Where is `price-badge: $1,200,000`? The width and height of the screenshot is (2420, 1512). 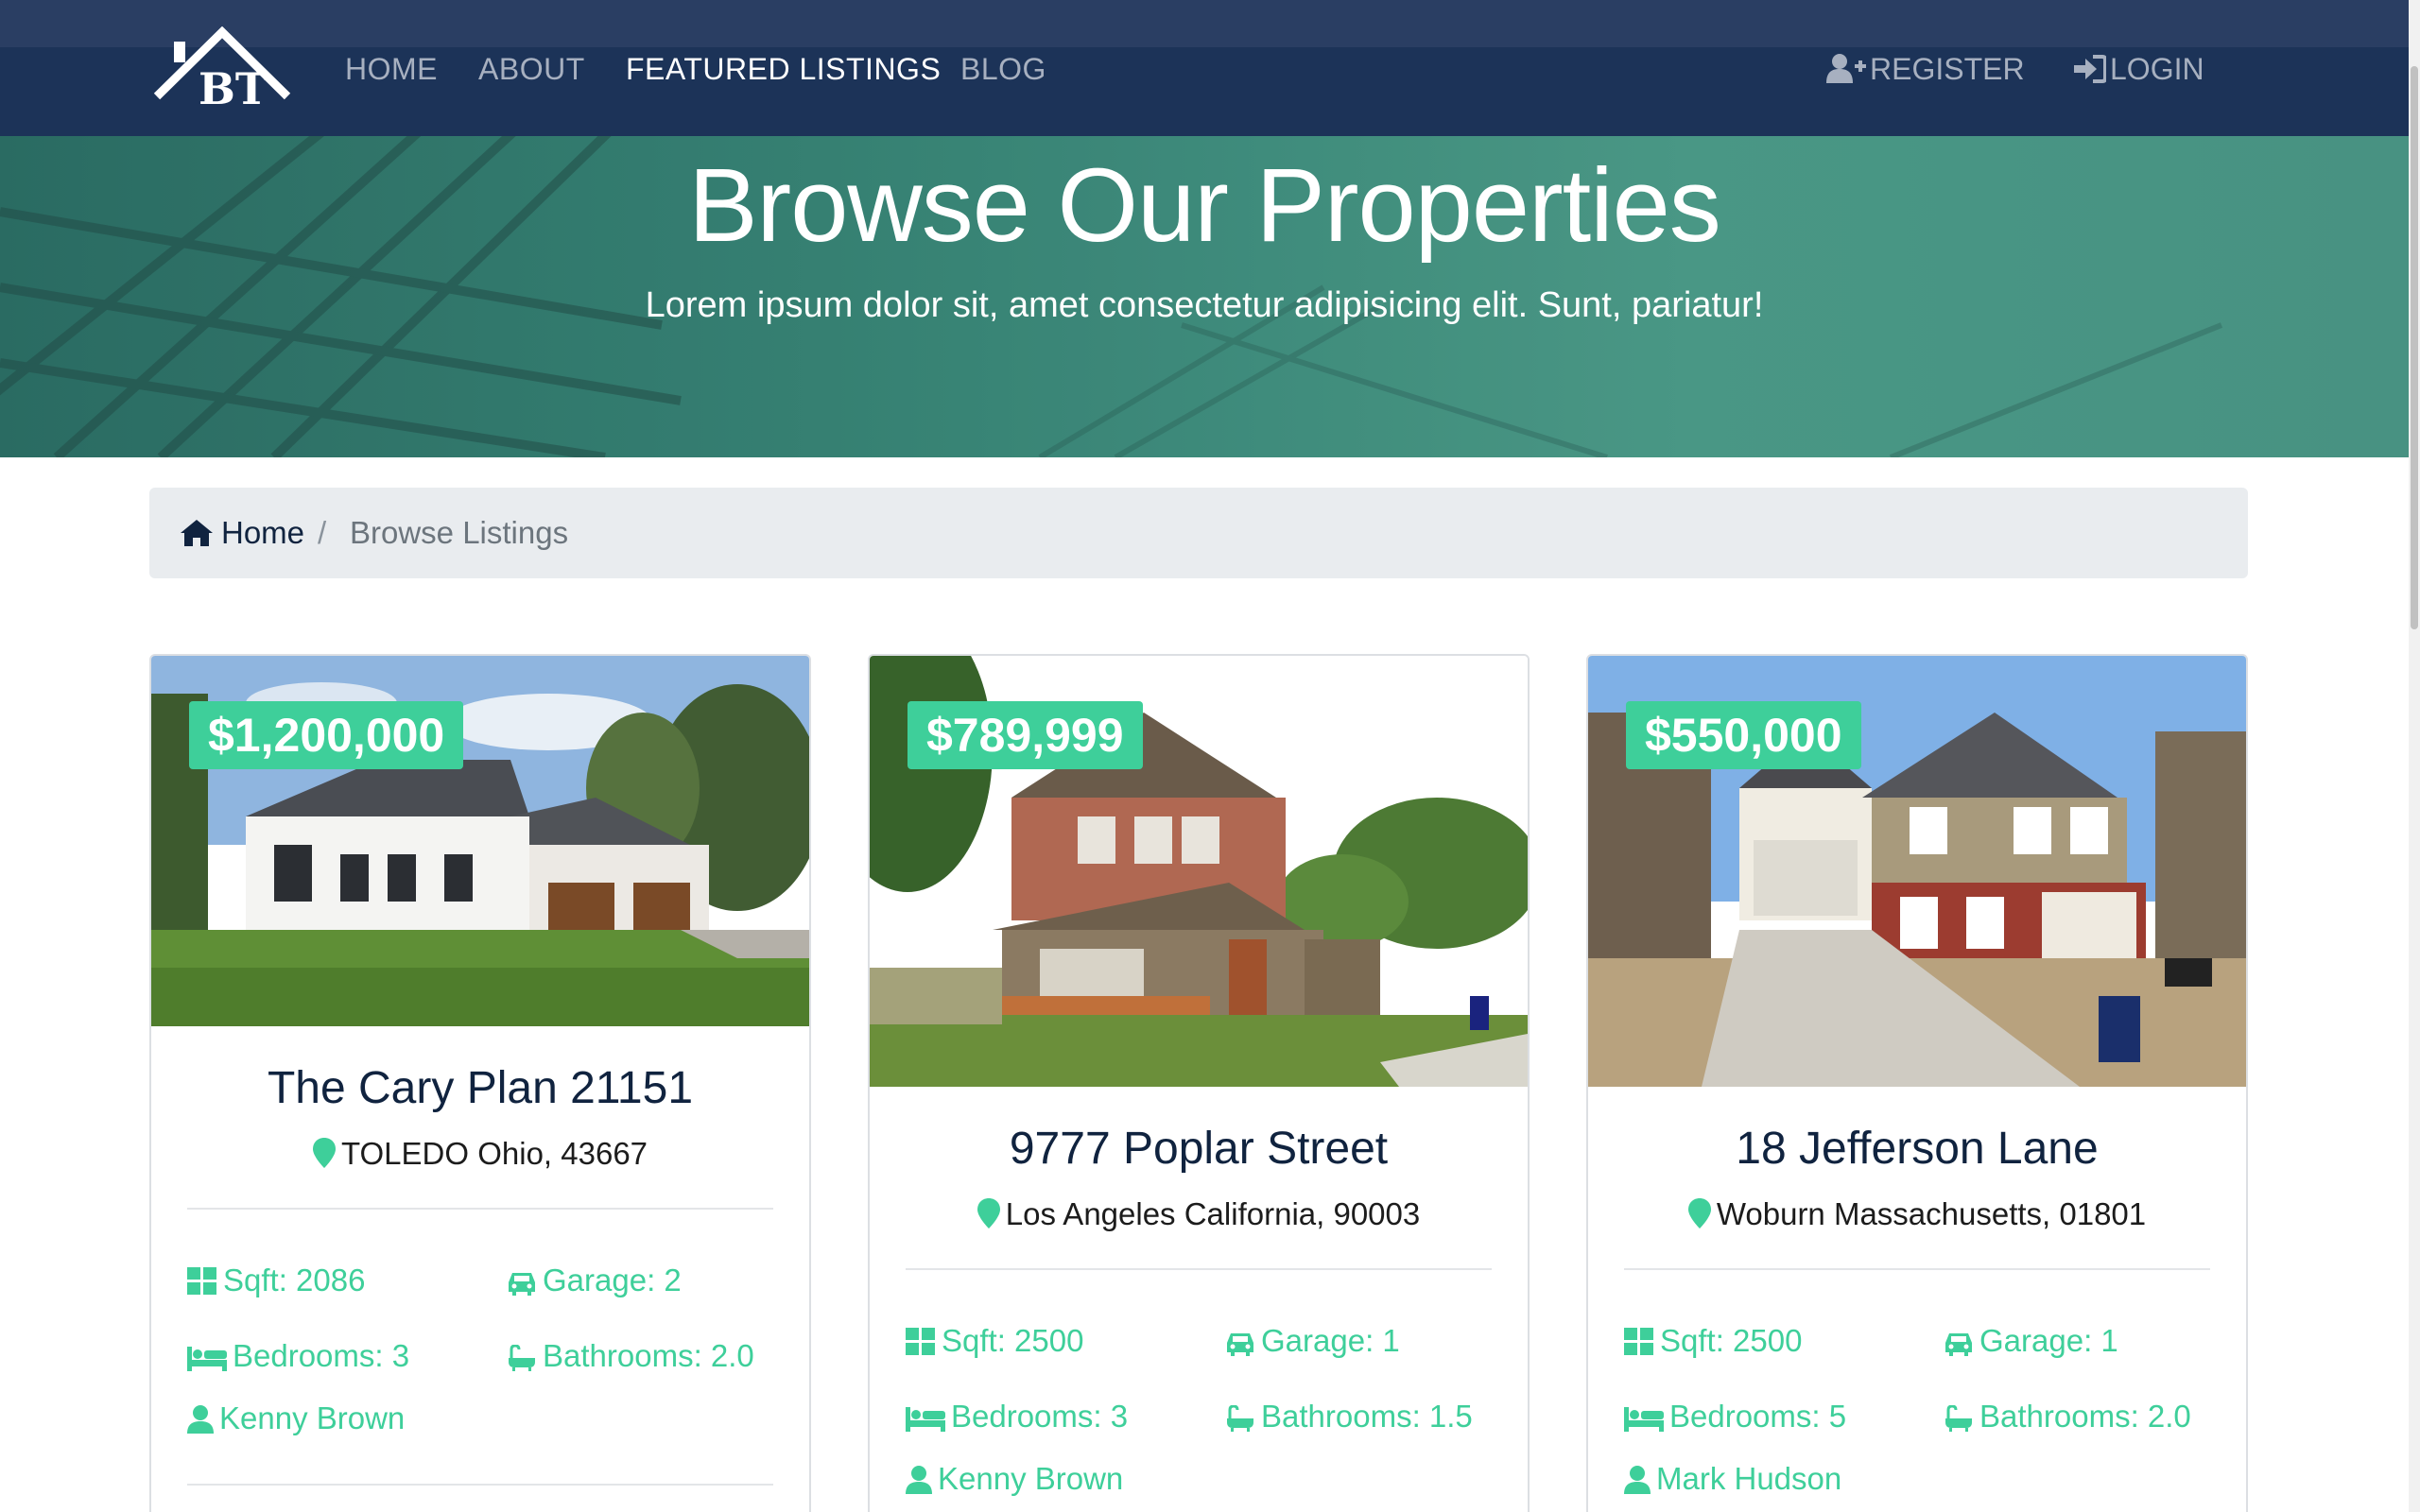
price-badge: $1,200,000 is located at coordinates (326, 735).